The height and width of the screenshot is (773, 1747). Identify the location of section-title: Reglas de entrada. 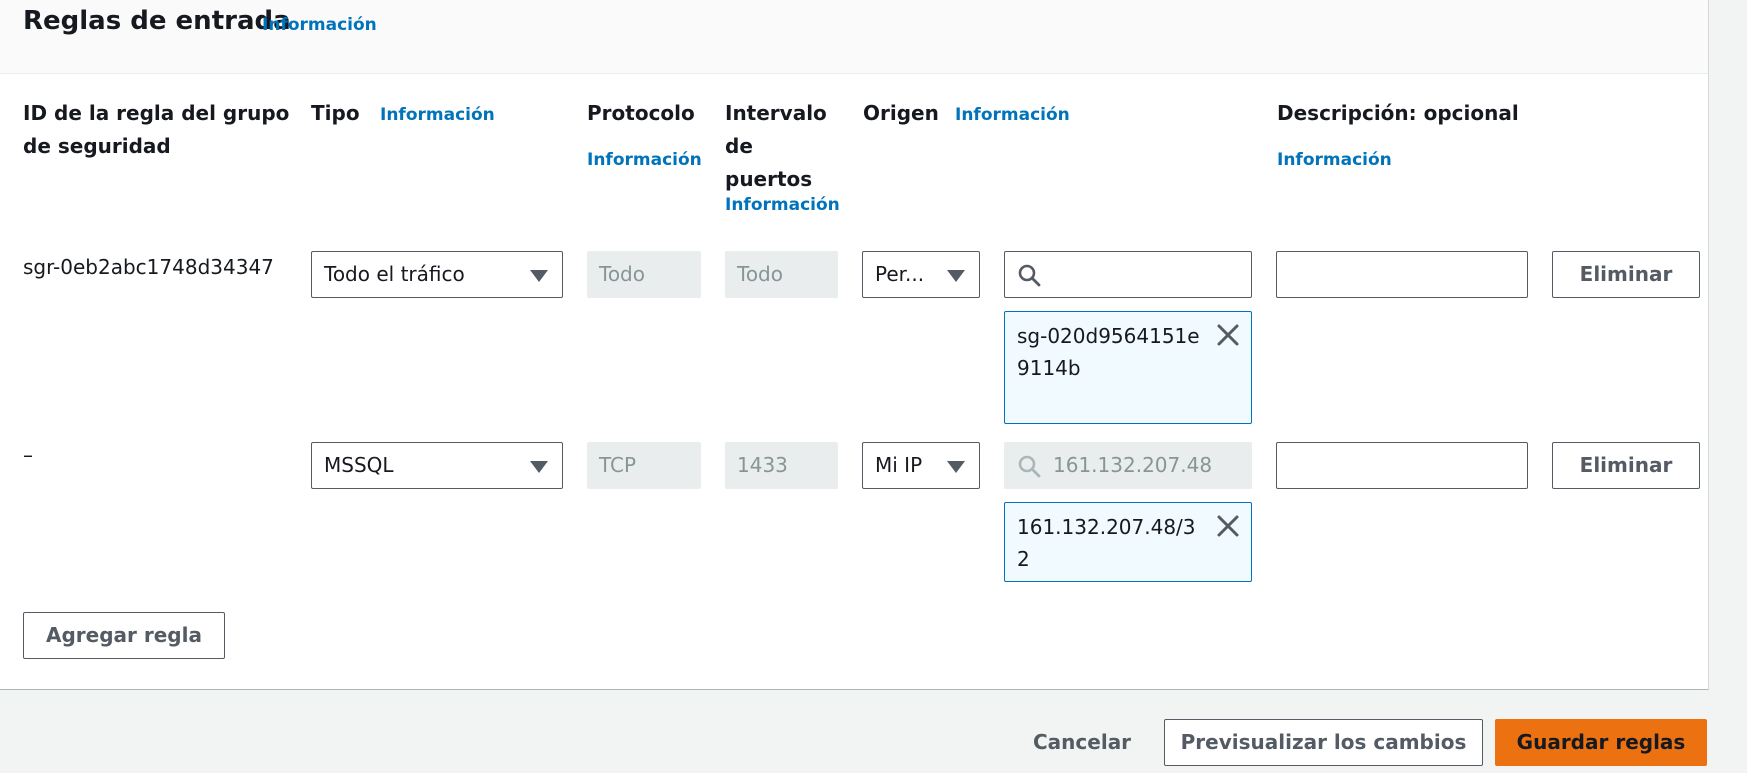
(157, 21).